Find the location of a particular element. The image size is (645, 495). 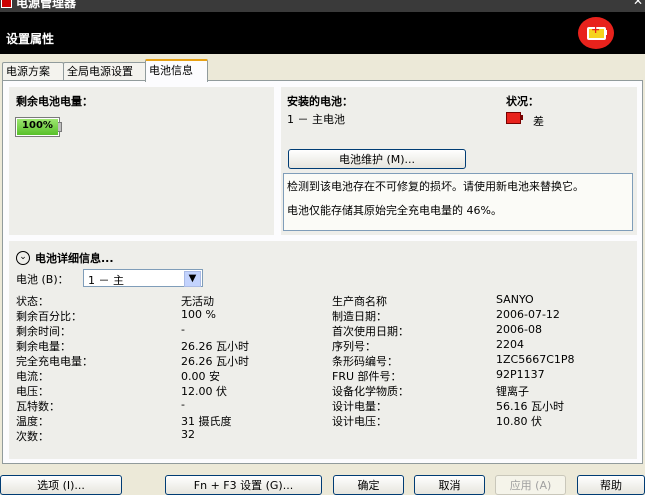

left-value: 无活动 is located at coordinates (197, 301).